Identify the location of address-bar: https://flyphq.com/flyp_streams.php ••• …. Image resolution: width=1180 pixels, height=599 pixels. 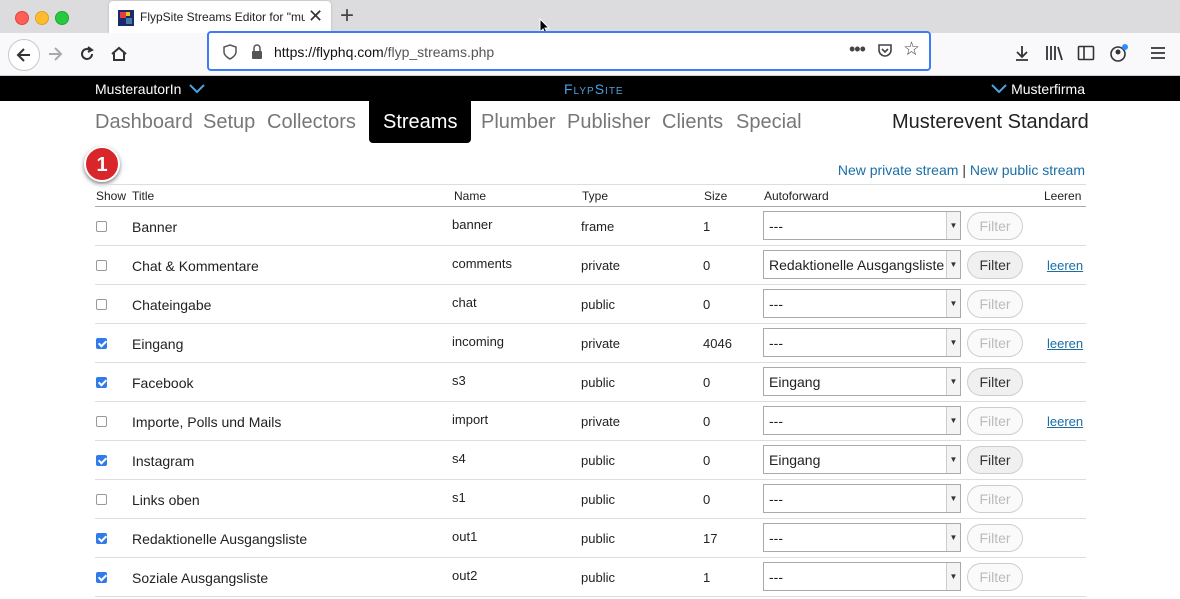
(569, 51).